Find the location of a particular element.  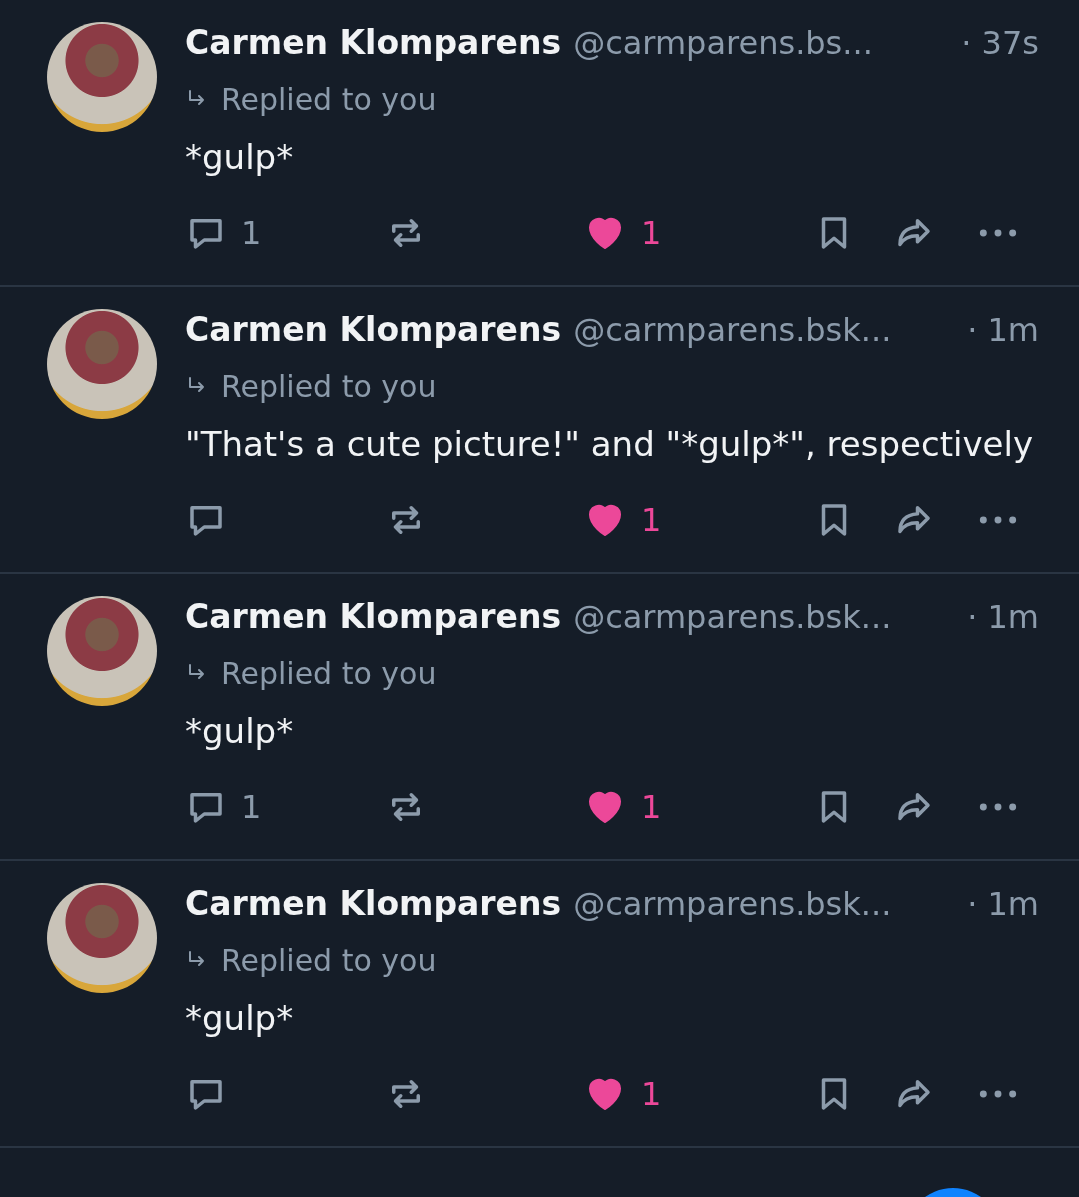

post-time: · 37s is located at coordinates (1000, 43).